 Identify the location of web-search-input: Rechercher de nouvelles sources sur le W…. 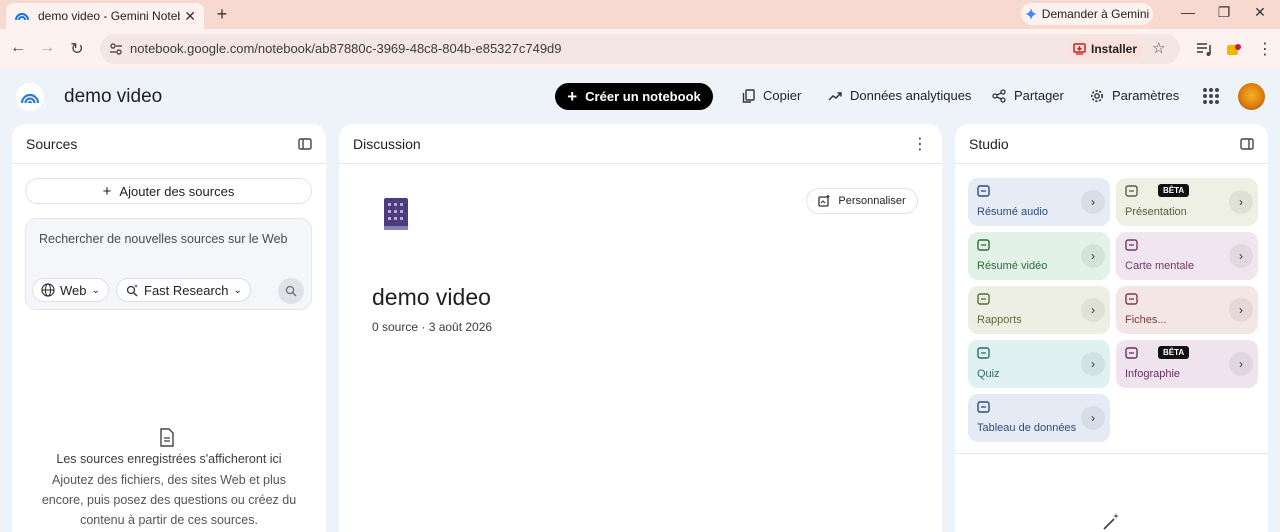
(163, 239).